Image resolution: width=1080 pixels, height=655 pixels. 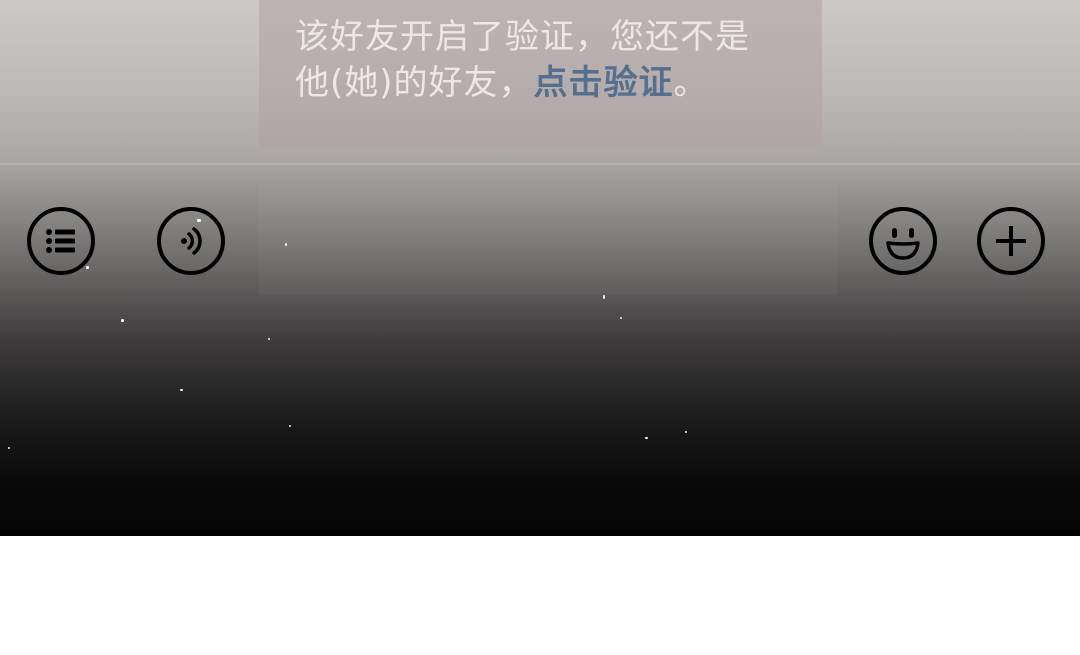 I want to click on message-input, so click(x=548, y=240).